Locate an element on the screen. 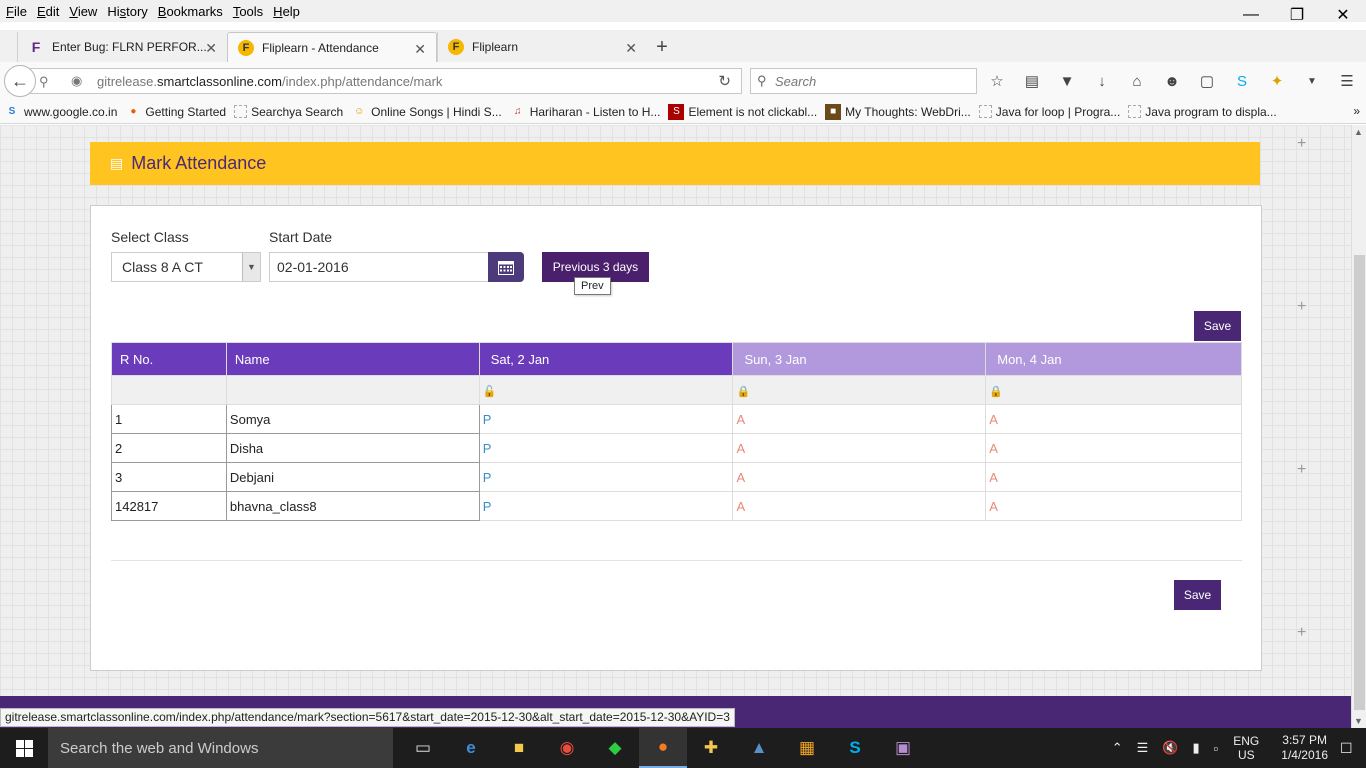 This screenshot has width=1366, height=768. skype-icon: S is located at coordinates (1242, 81).